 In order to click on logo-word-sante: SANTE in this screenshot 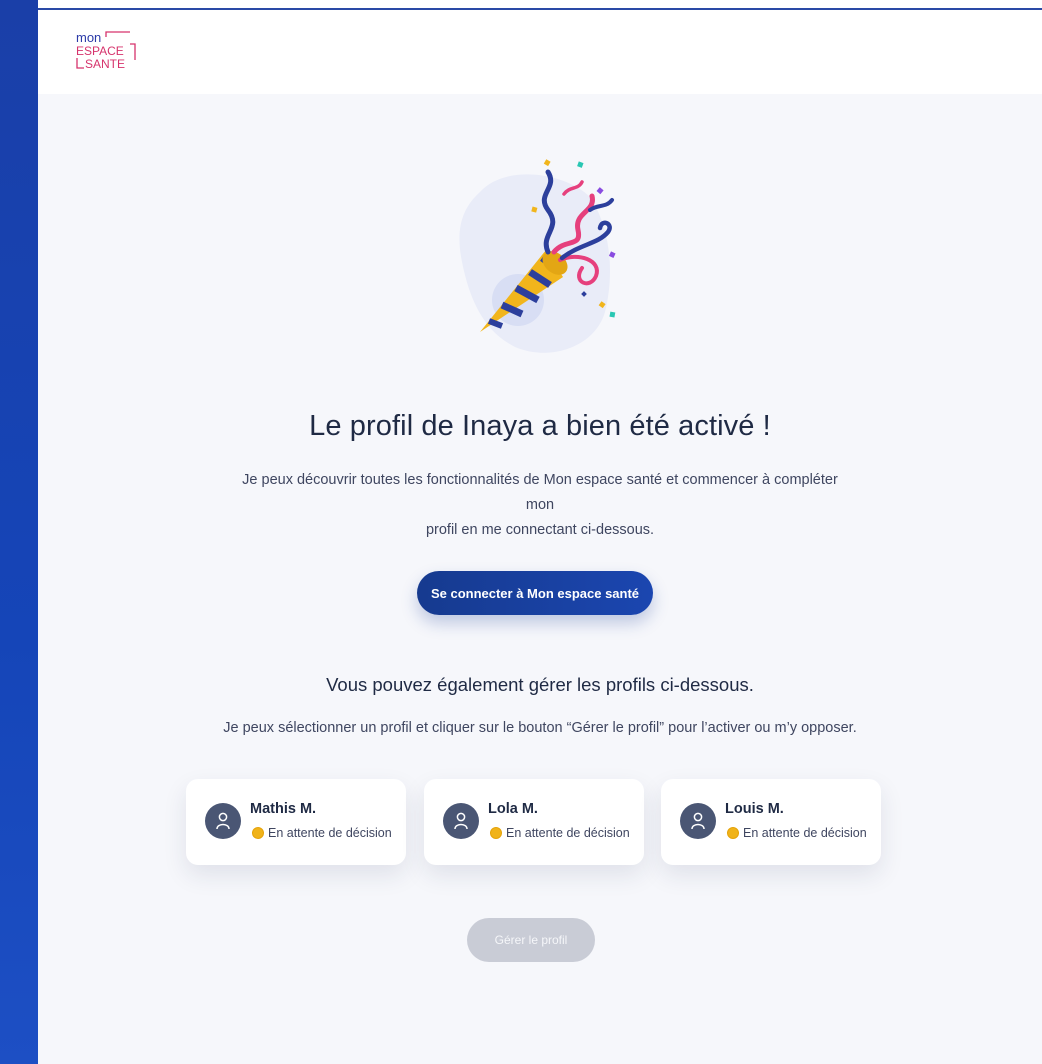, I will do `click(105, 64)`.